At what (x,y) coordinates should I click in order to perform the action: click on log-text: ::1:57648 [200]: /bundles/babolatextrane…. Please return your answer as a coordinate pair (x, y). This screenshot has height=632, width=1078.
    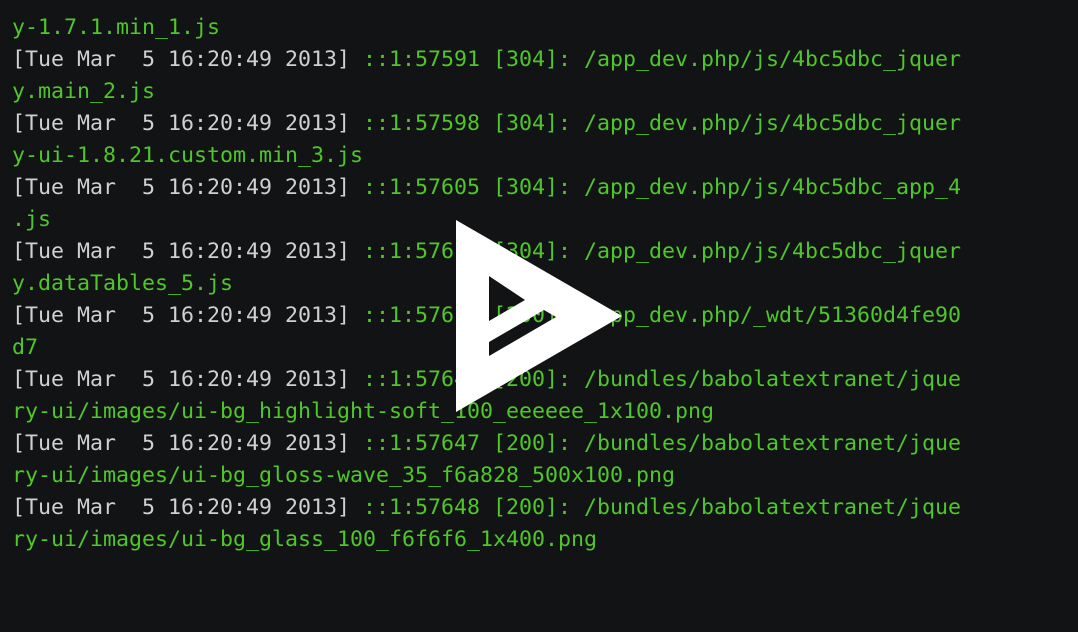
    Looking at the image, I should click on (662, 507).